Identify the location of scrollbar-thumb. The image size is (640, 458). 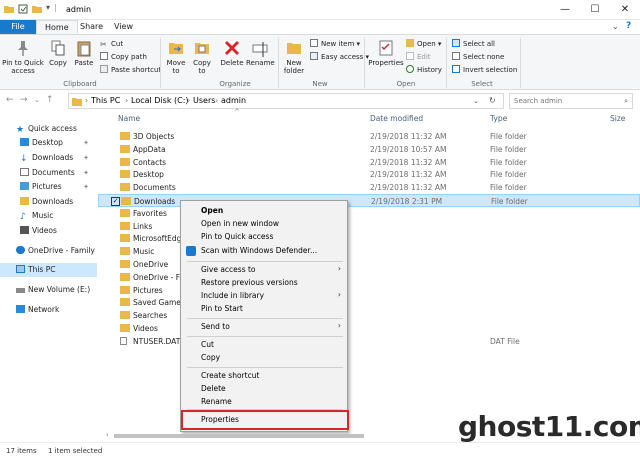
(239, 436).